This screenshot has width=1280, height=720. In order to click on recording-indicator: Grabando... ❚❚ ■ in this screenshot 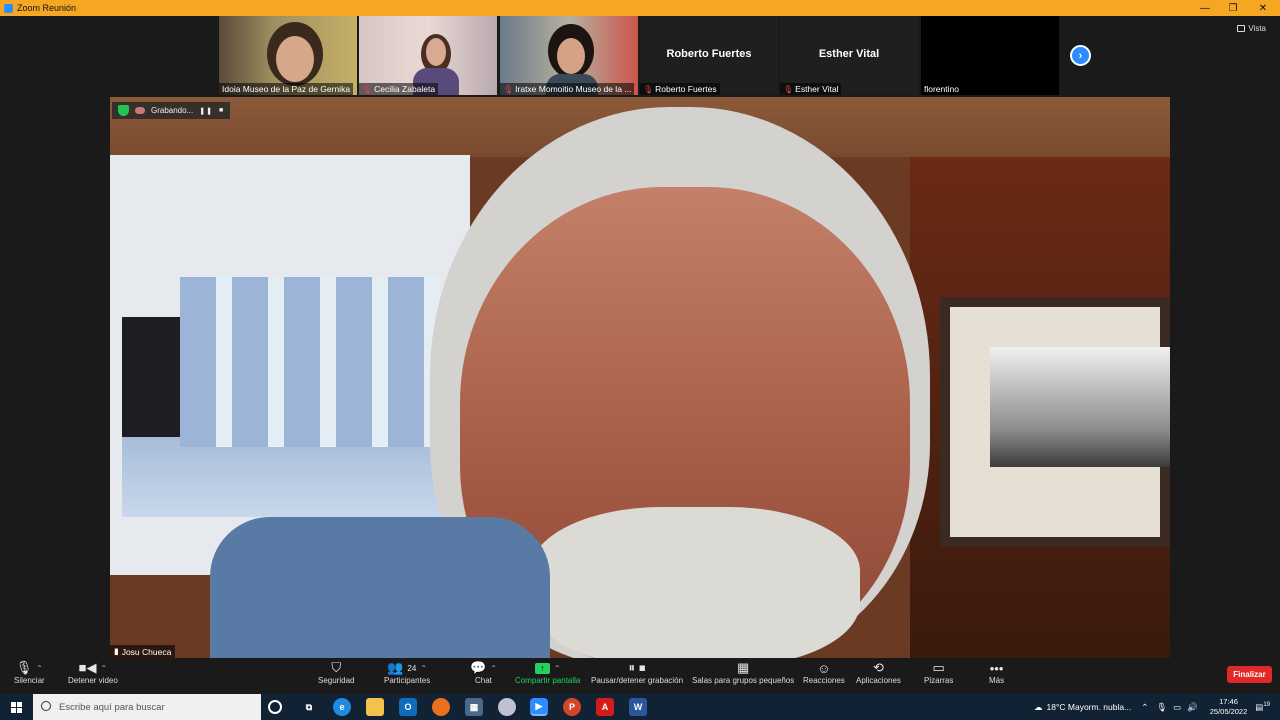, I will do `click(171, 110)`.